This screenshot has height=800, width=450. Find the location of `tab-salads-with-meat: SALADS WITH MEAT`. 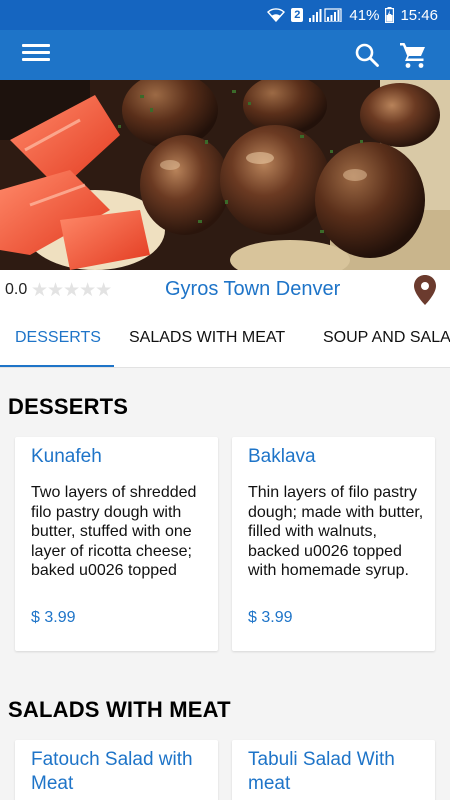

tab-salads-with-meat: SALADS WITH MEAT is located at coordinates (207, 339).